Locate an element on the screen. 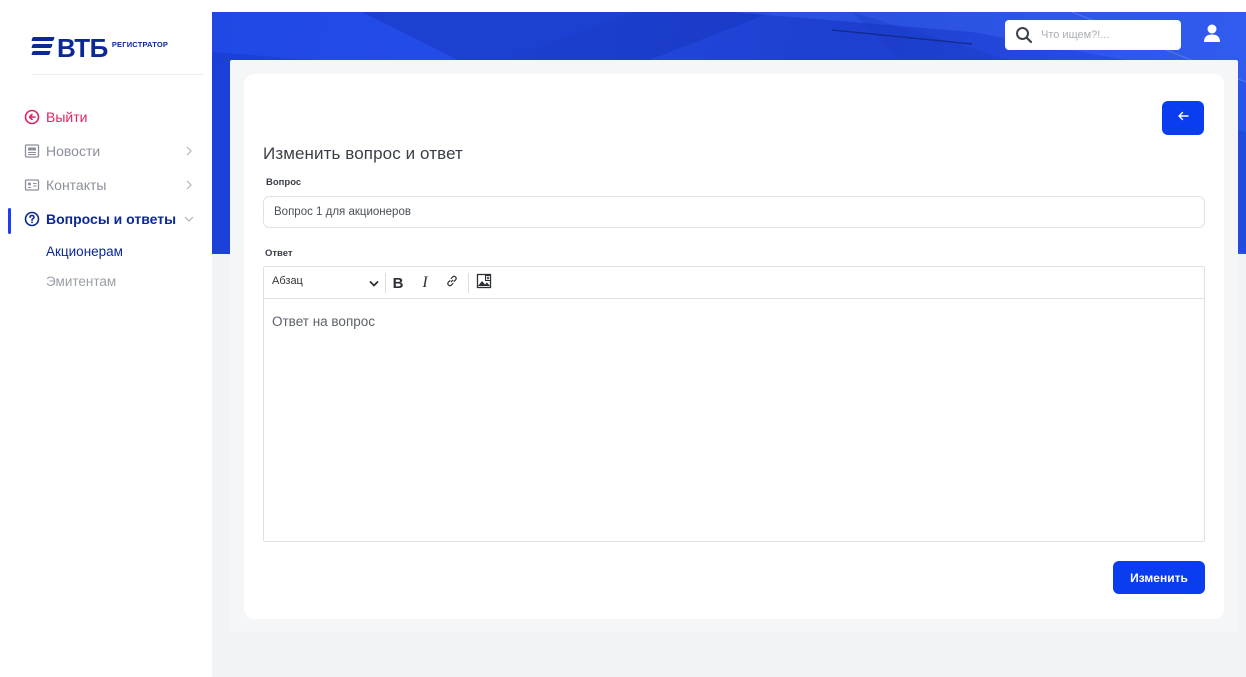 This screenshot has width=1246, height=677. back-button is located at coordinates (1183, 118).